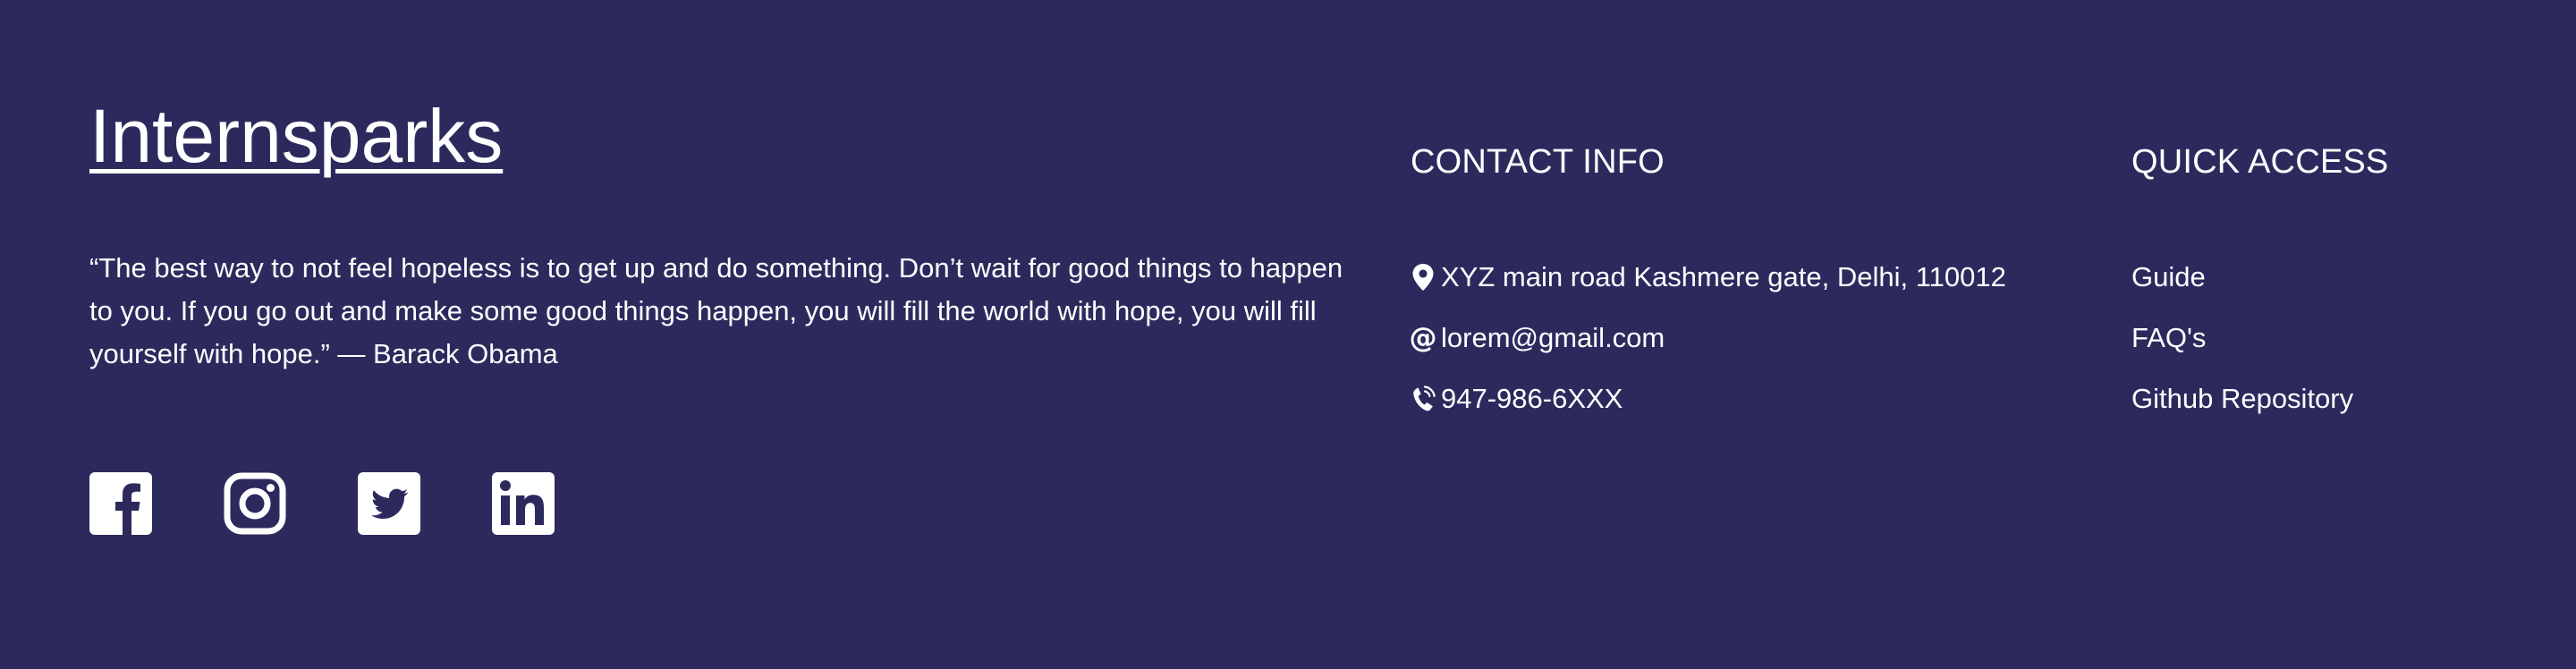 The height and width of the screenshot is (669, 2576). I want to click on phone-icon, so click(1423, 399).